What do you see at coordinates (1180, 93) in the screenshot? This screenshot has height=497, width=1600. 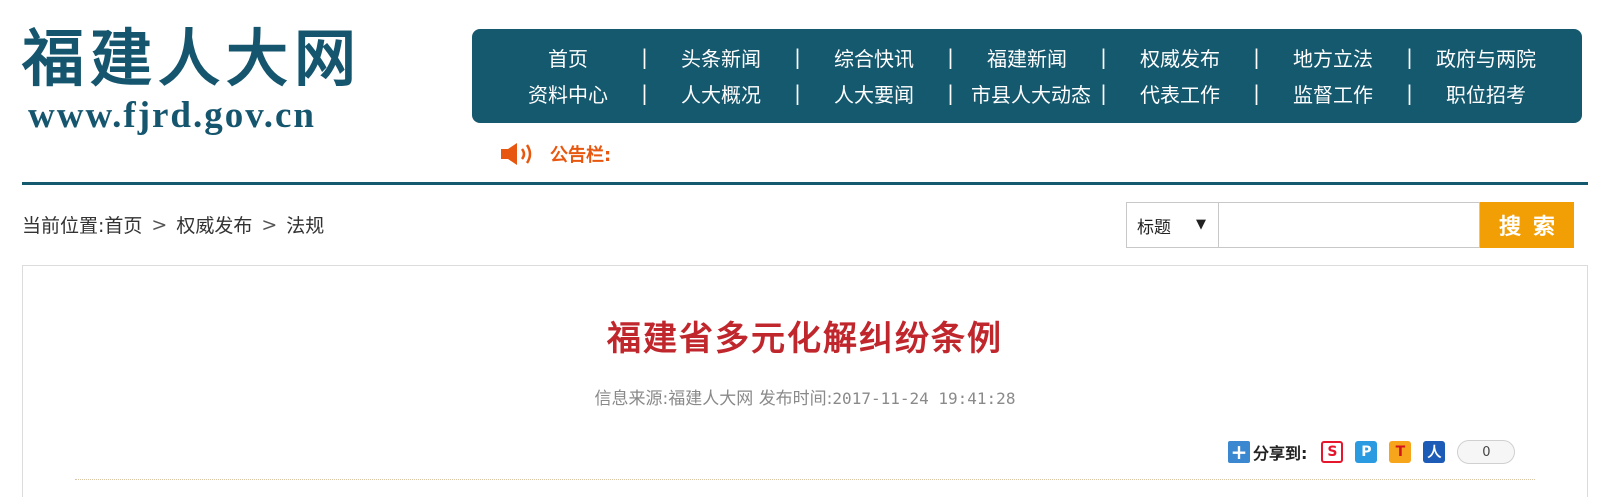 I see `nav-item-deputy-work: 代表工作` at bounding box center [1180, 93].